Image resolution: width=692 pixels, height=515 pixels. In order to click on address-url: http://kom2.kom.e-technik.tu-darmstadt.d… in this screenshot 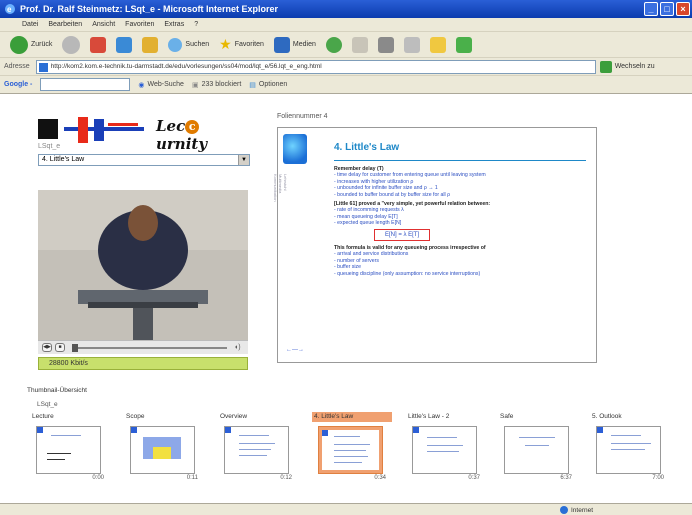, I will do `click(186, 66)`.